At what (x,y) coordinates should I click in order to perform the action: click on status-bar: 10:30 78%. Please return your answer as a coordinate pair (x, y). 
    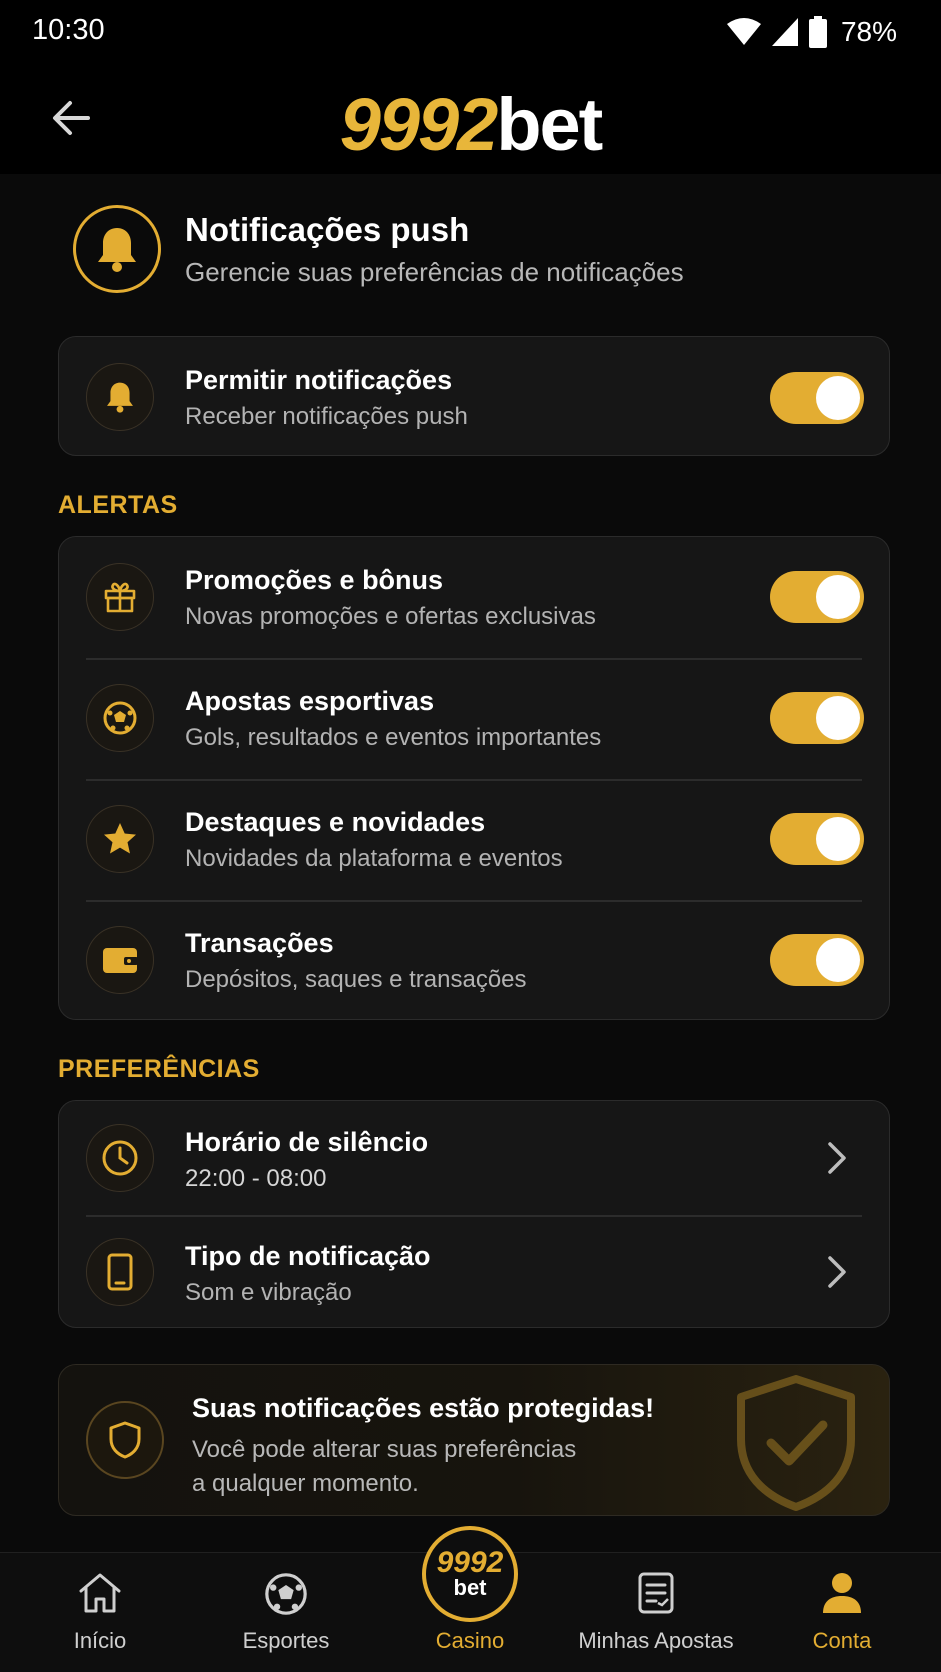
    Looking at the image, I should click on (470, 32).